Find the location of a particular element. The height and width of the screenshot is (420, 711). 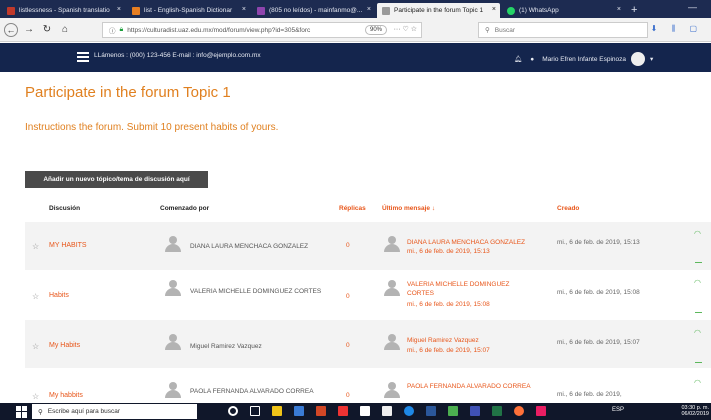

lock-icon: 🔒︎ is located at coordinates (121, 29).